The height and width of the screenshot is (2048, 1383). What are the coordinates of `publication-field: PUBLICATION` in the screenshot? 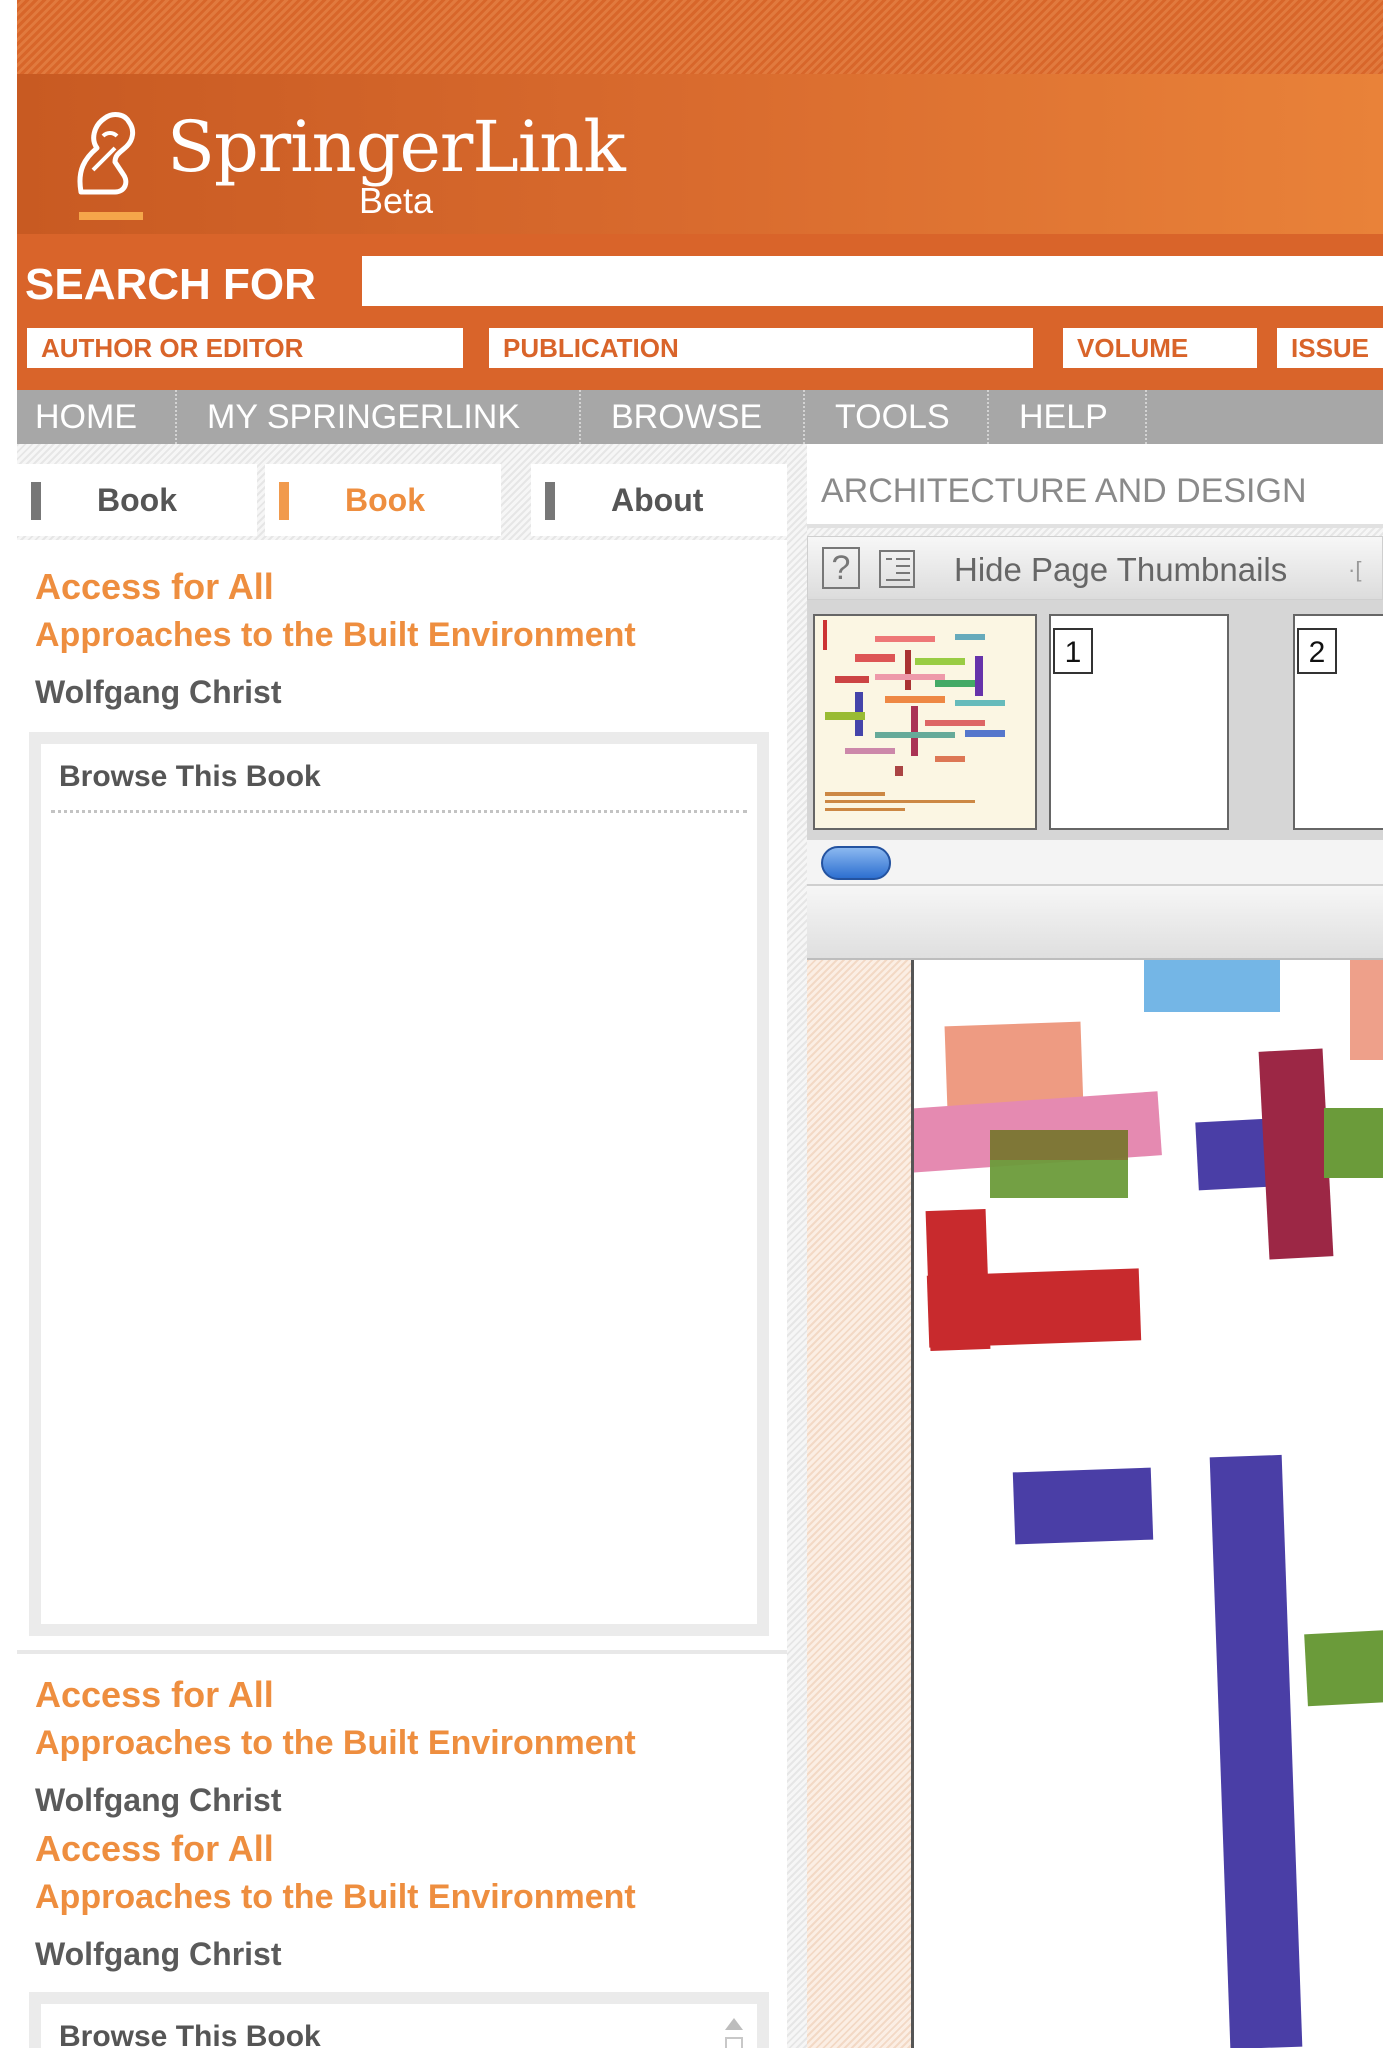 It's located at (761, 348).